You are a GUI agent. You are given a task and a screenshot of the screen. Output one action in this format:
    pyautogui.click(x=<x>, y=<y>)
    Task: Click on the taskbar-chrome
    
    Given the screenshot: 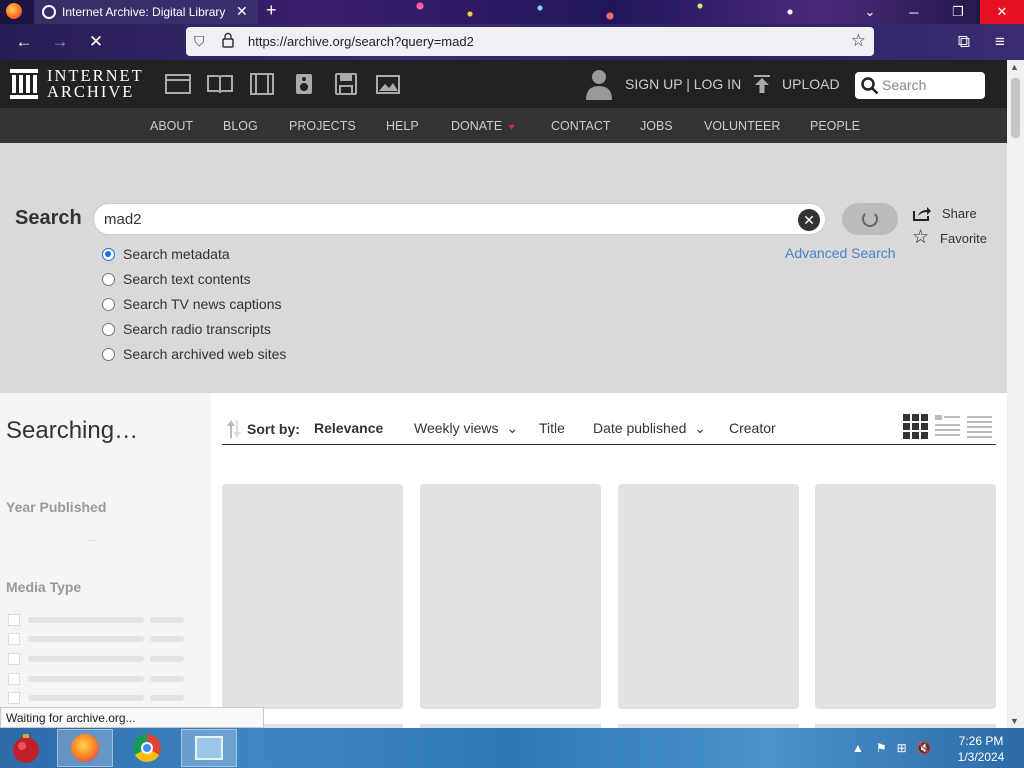 What is the action you would take?
    pyautogui.click(x=147, y=748)
    